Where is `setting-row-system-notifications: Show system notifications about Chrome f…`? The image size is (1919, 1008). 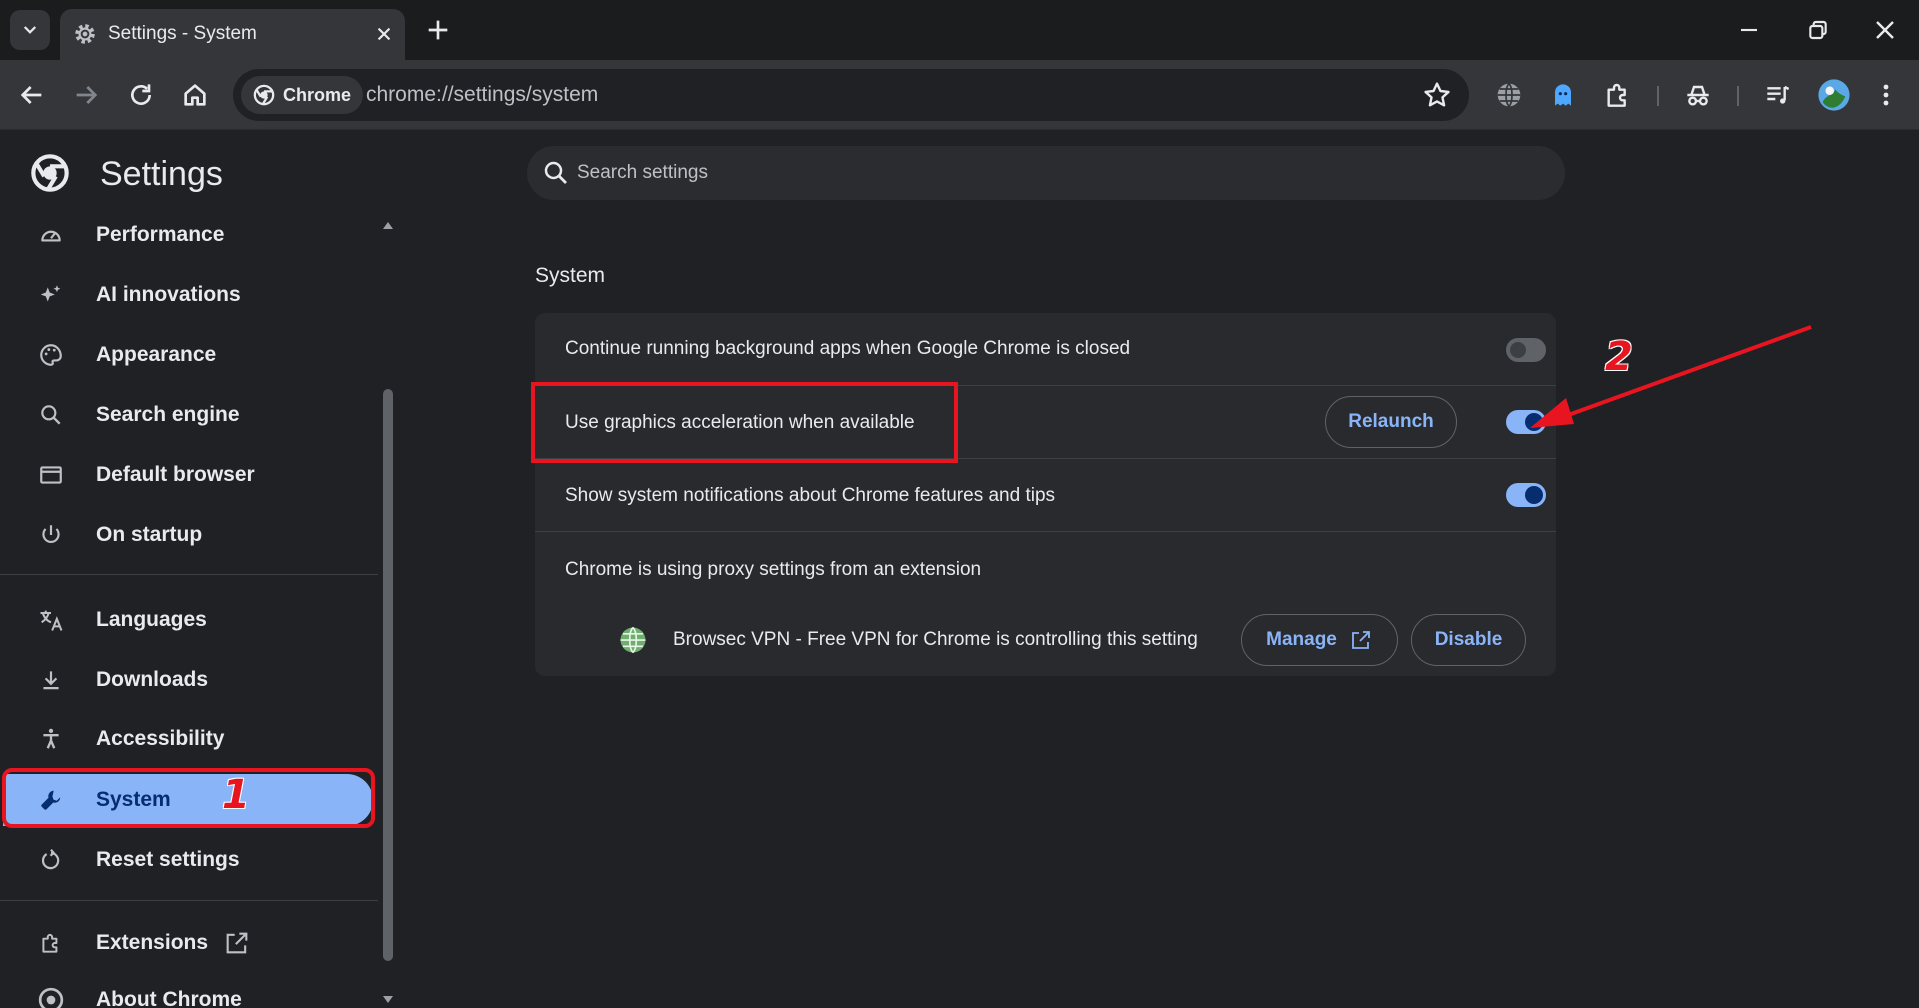 setting-row-system-notifications: Show system notifications about Chrome f… is located at coordinates (1045, 495).